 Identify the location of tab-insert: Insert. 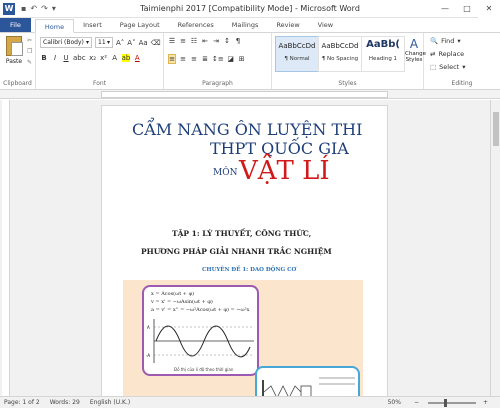
(92, 25).